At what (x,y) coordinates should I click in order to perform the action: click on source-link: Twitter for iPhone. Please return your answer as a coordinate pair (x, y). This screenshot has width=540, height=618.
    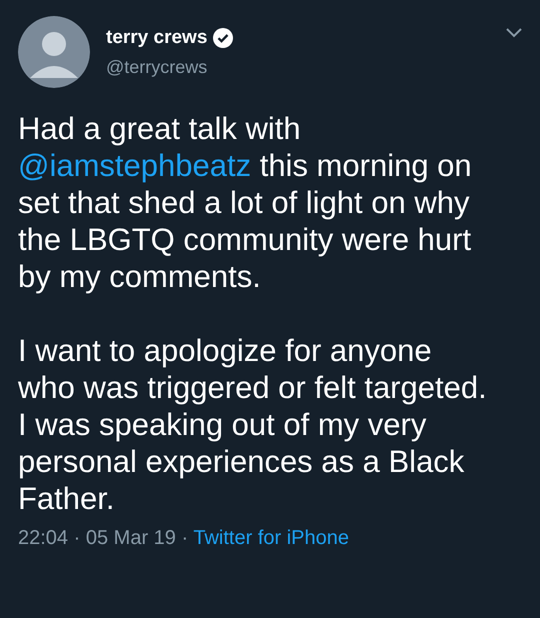
    Looking at the image, I should click on (271, 538).